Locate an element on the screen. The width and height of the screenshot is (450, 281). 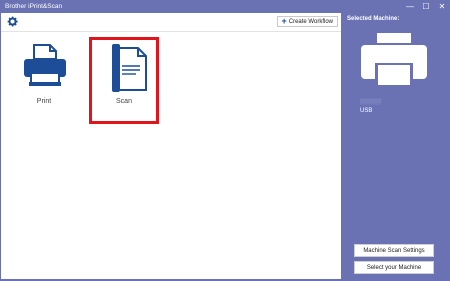
print-tile: Print is located at coordinates (44, 80).